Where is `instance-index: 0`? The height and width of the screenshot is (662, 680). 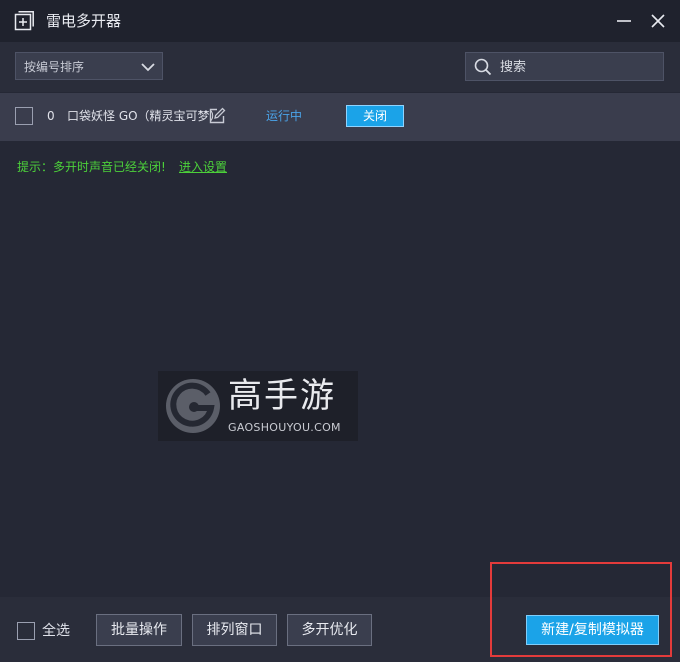 instance-index: 0 is located at coordinates (51, 116).